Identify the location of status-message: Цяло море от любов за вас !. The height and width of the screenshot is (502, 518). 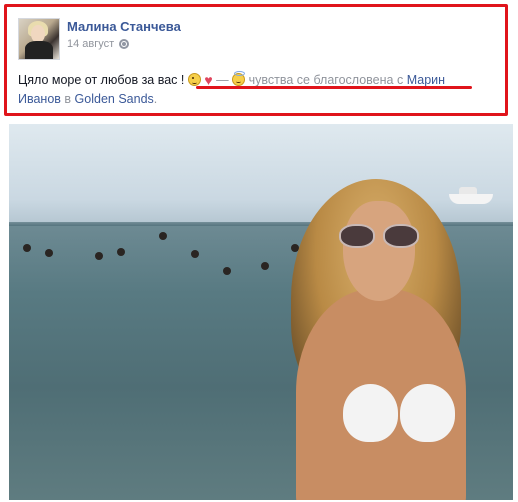
(101, 80).